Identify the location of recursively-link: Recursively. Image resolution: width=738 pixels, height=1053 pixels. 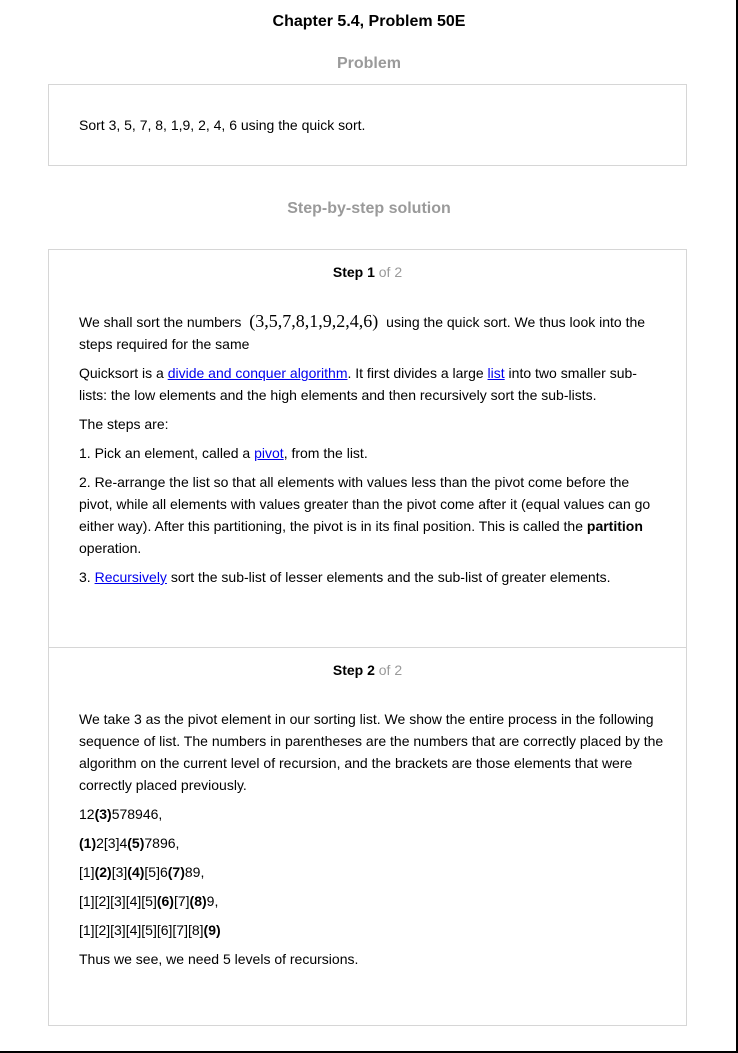
(131, 577).